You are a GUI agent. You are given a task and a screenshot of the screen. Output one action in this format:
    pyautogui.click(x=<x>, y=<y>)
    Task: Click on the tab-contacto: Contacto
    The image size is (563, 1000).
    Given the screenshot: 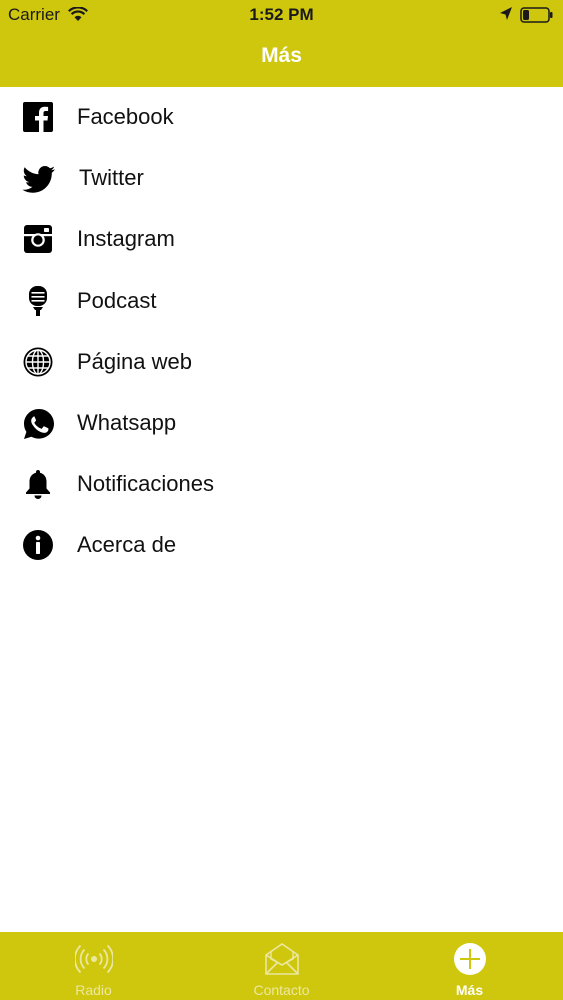 What is the action you would take?
    pyautogui.click(x=281, y=966)
    